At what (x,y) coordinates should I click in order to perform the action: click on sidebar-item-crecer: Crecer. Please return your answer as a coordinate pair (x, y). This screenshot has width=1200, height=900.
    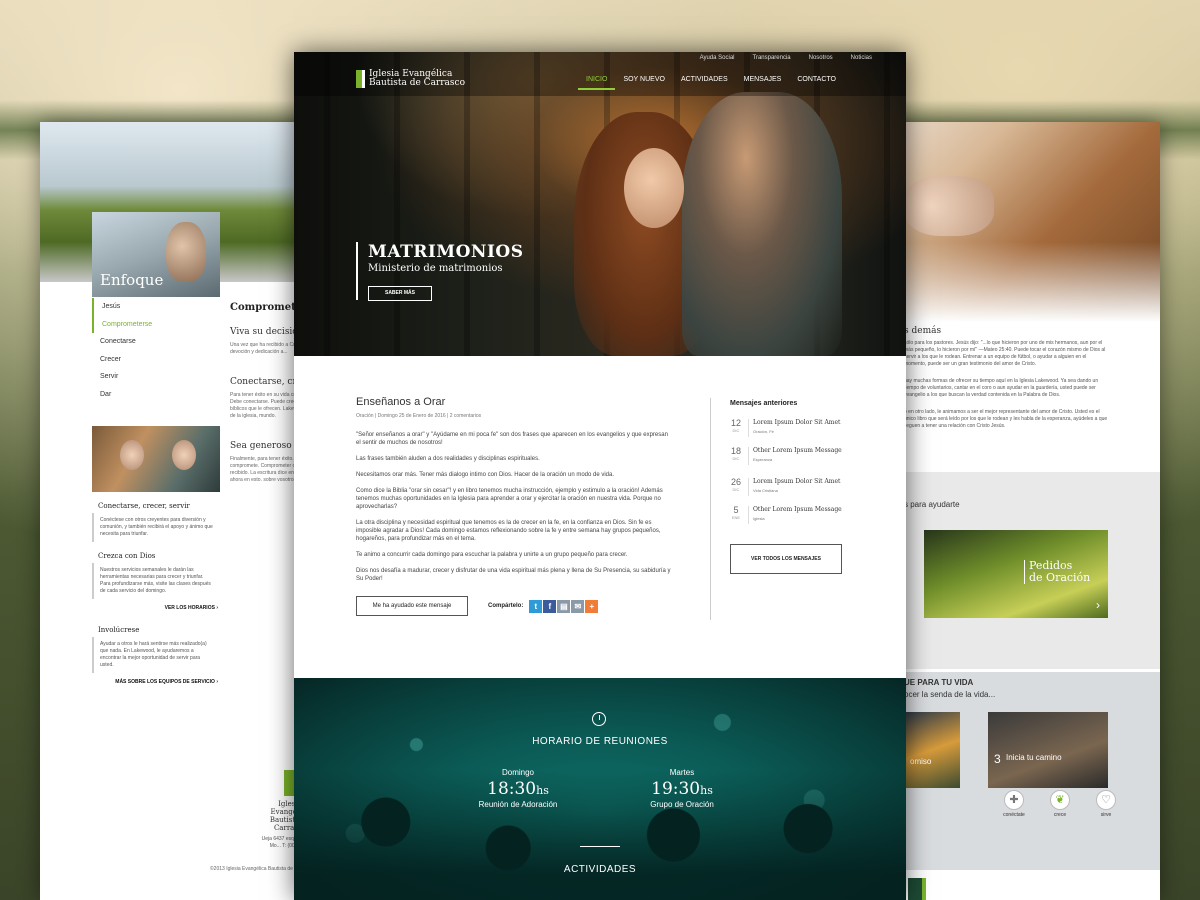
    Looking at the image, I should click on (156, 360).